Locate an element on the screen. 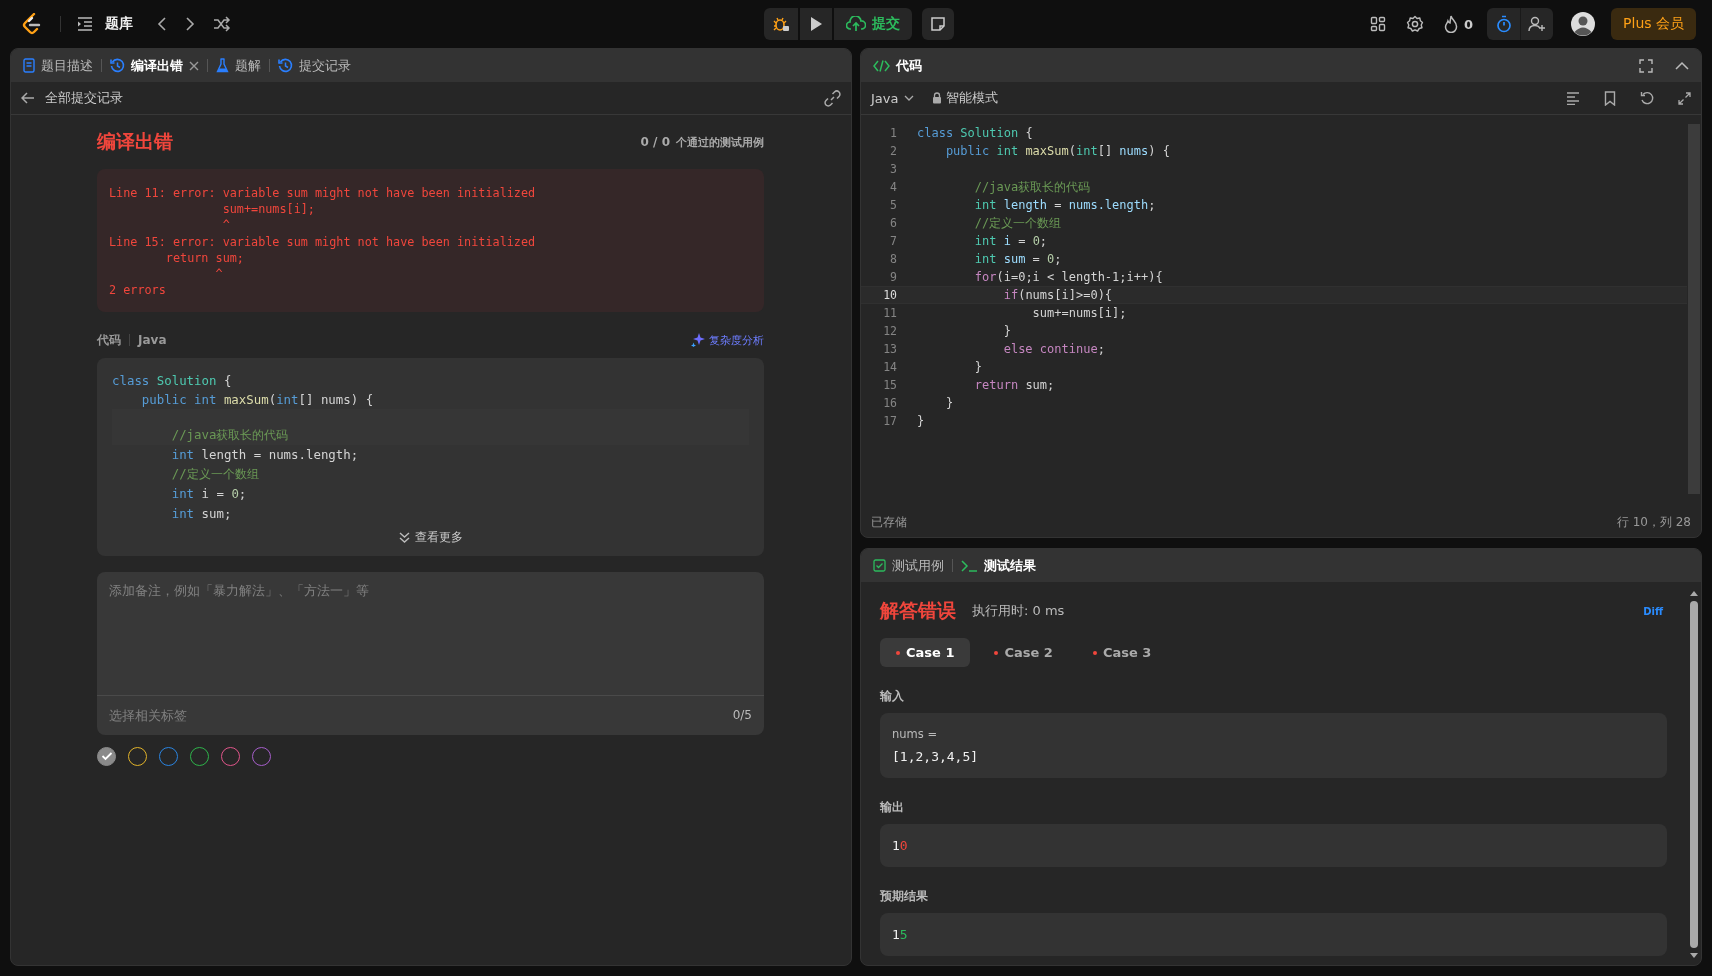 The height and width of the screenshot is (976, 1712). line-number: 14 is located at coordinates (889, 367).